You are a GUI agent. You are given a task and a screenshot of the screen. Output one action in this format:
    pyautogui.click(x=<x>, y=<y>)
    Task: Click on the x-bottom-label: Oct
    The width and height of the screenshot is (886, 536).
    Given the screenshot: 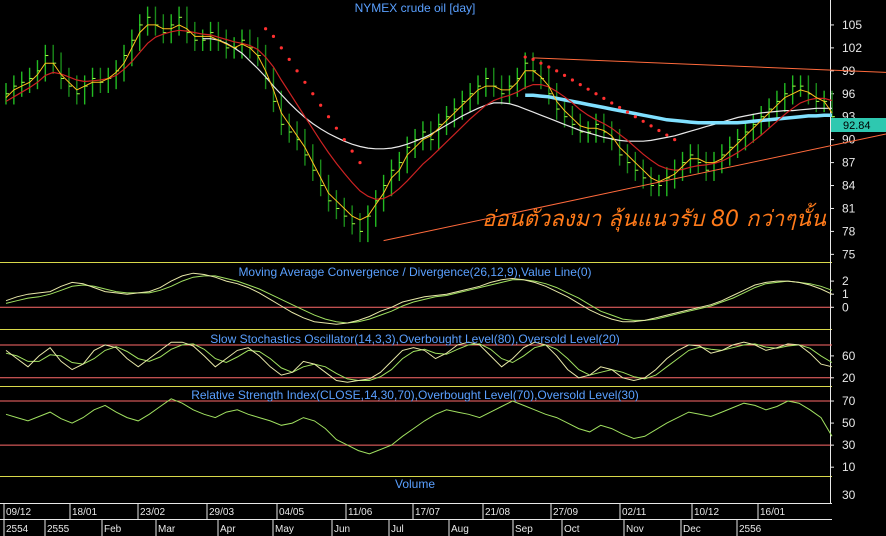 What is the action you would take?
    pyautogui.click(x=572, y=529)
    